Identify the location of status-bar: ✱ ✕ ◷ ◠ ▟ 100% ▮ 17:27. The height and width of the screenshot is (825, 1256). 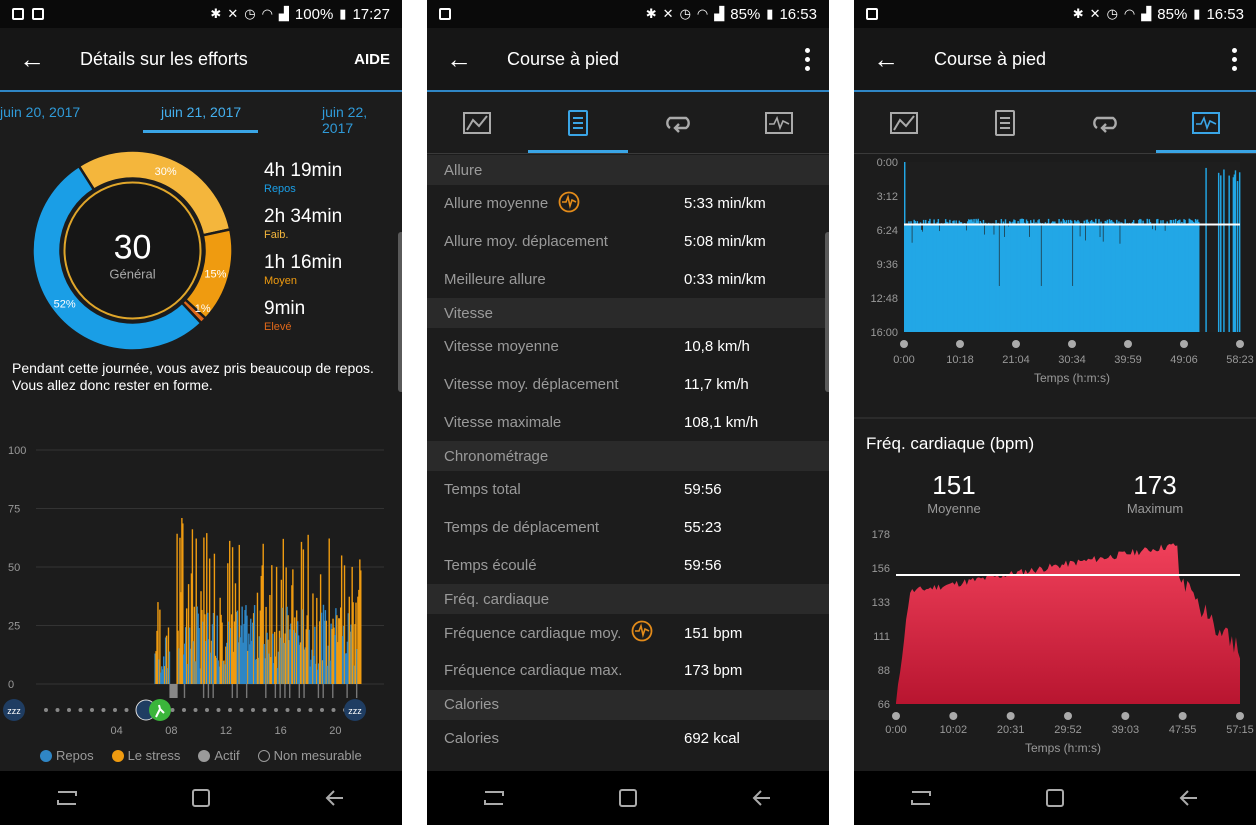
(201, 14).